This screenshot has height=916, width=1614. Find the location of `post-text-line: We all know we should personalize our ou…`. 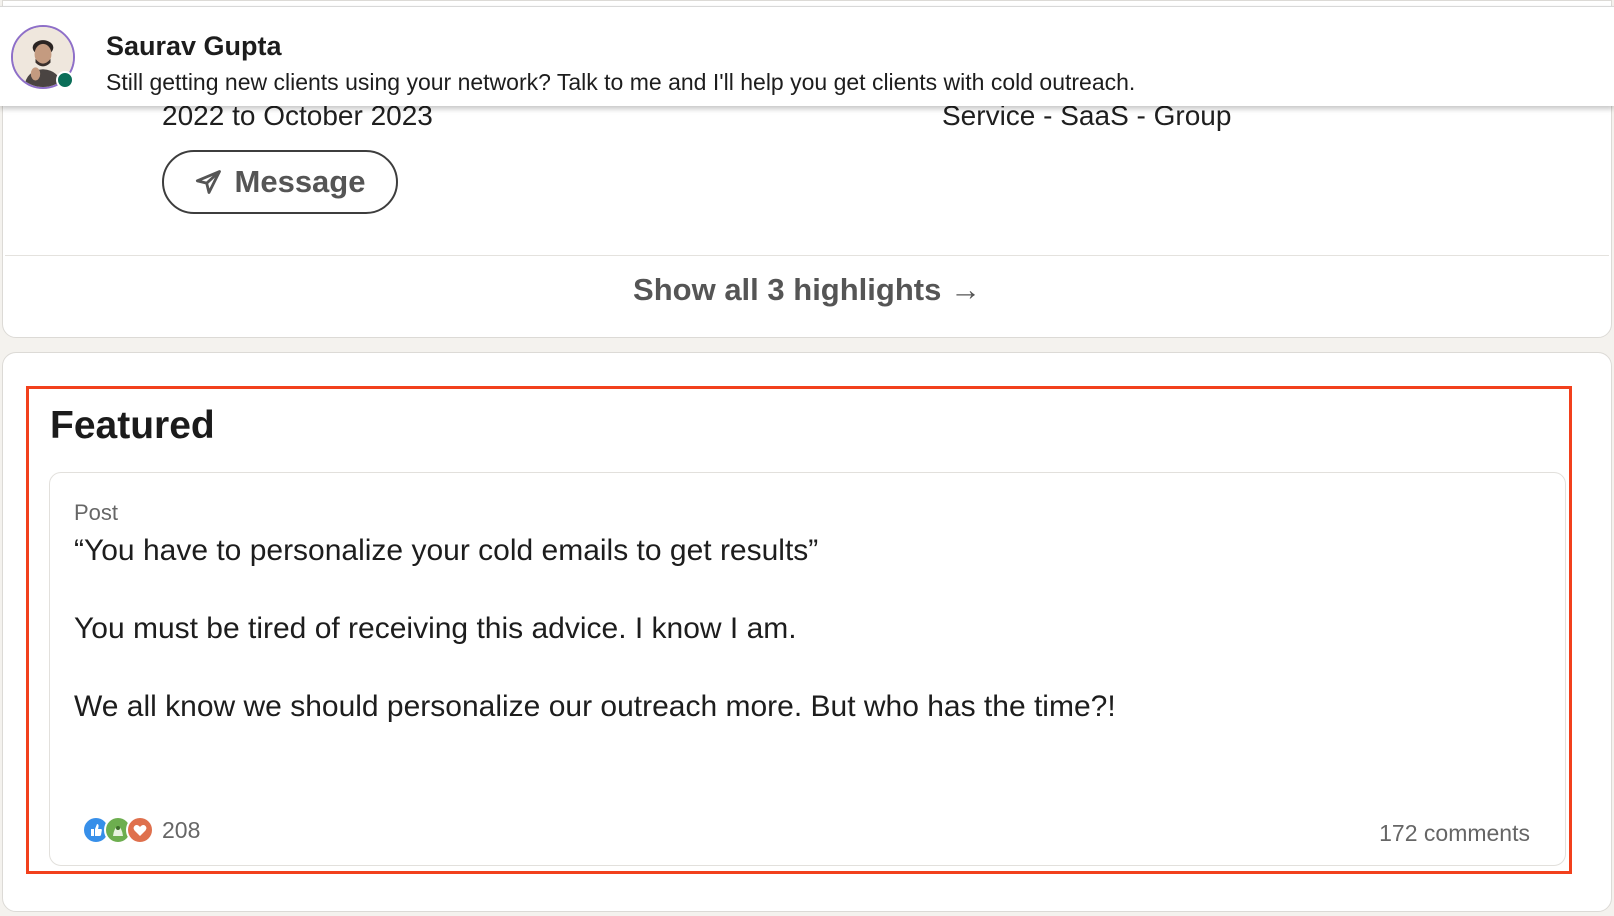

post-text-line: We all know we should personalize our ou… is located at coordinates (595, 706).